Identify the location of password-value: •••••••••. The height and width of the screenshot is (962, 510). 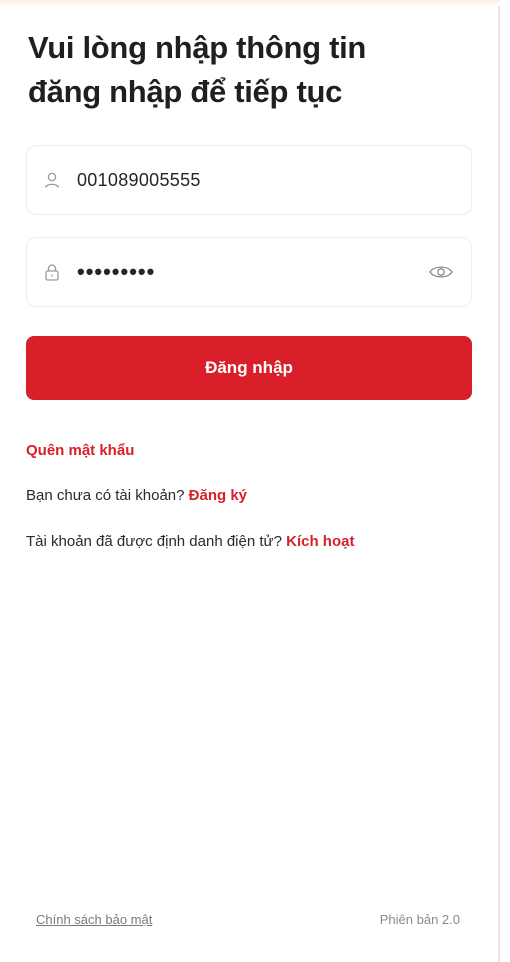
(253, 272).